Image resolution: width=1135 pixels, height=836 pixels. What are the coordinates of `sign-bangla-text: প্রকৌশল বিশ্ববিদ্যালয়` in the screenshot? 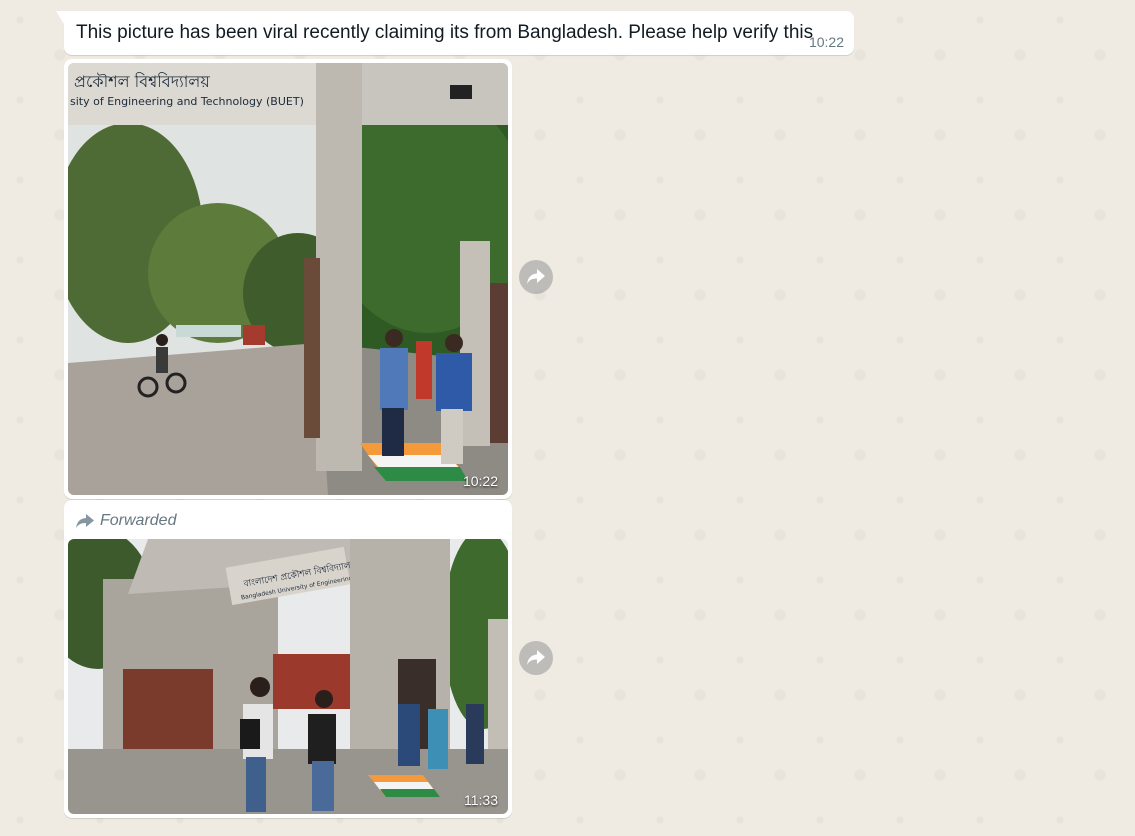 It's located at (142, 81).